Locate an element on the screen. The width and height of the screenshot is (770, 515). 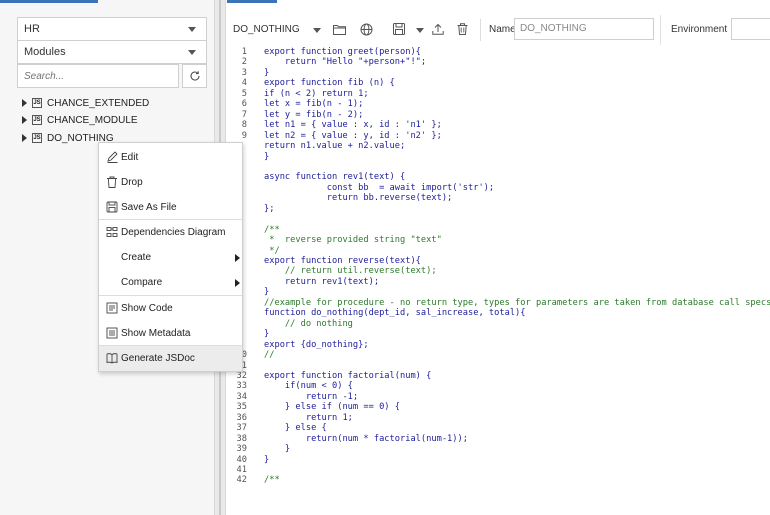
code-line: // return util.reverse(text); is located at coordinates (498, 271).